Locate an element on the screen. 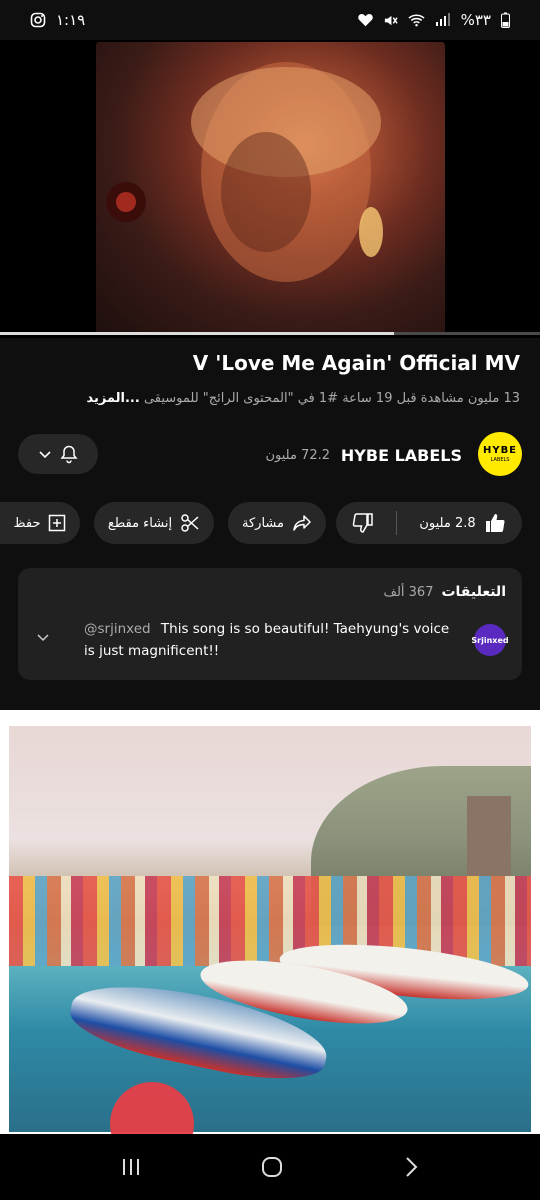 The width and height of the screenshot is (540, 1200). like-button: 2.8 مليون is located at coordinates (462, 523).